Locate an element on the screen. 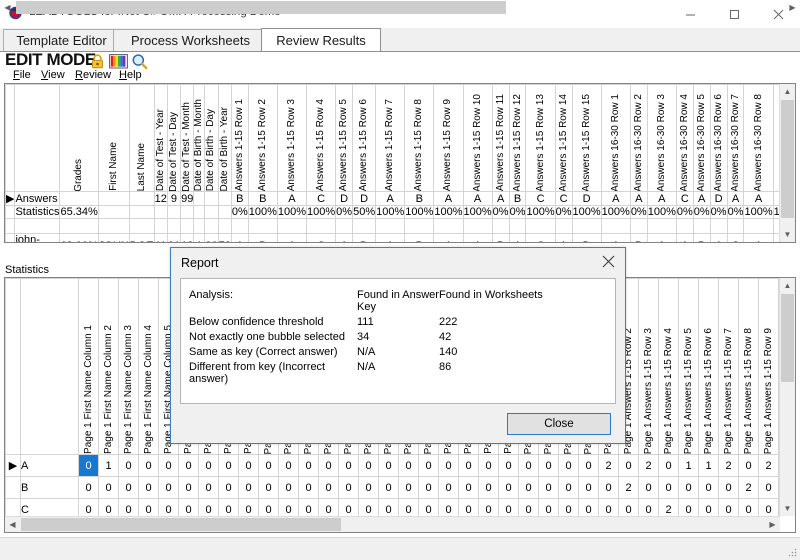  column-header: Page 1 Answers 1-15 Row 6 is located at coordinates (708, 367).